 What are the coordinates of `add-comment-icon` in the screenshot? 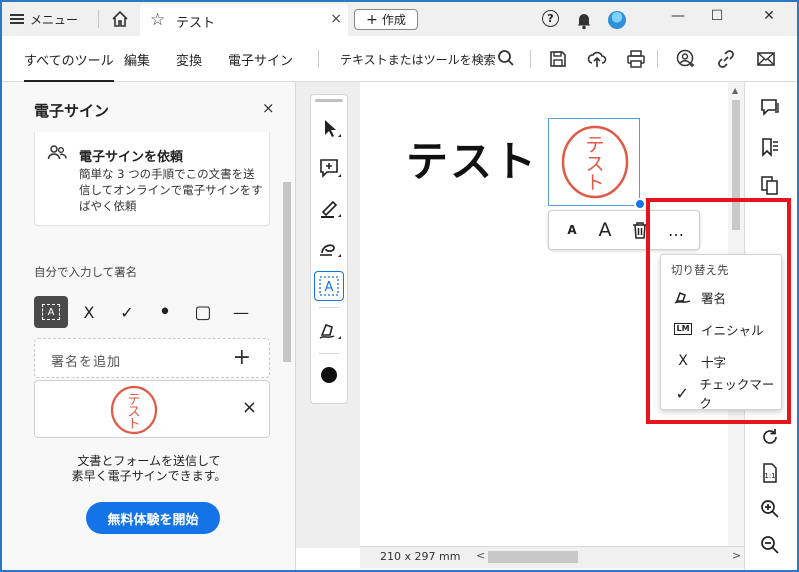 It's located at (329, 168).